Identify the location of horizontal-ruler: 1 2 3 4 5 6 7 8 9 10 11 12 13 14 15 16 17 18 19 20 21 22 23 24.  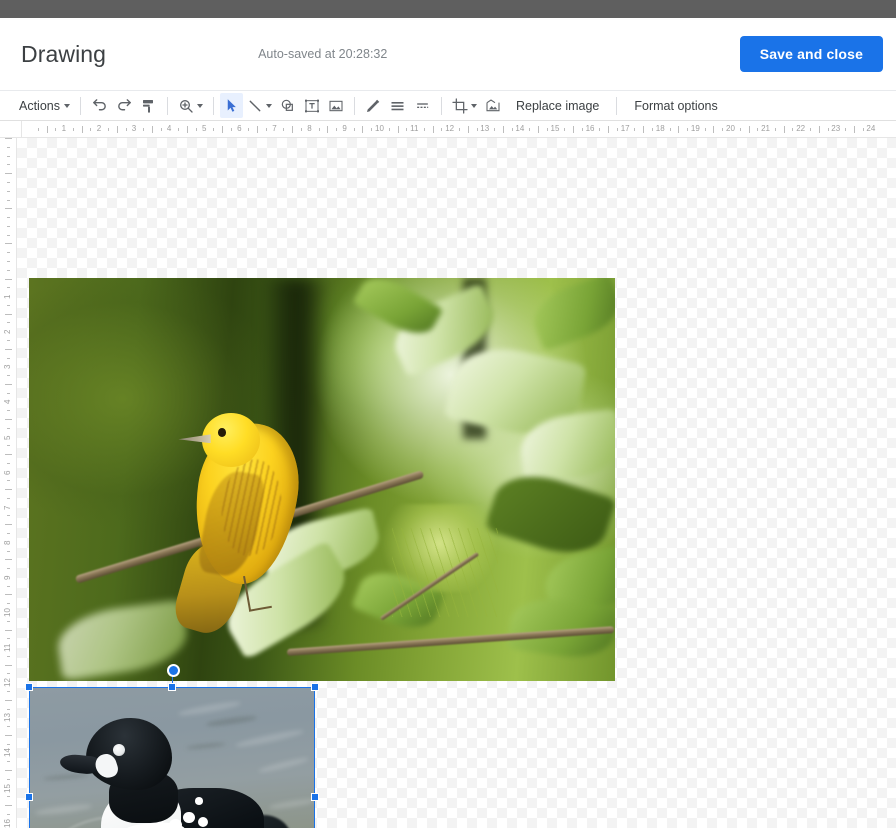
(448, 129).